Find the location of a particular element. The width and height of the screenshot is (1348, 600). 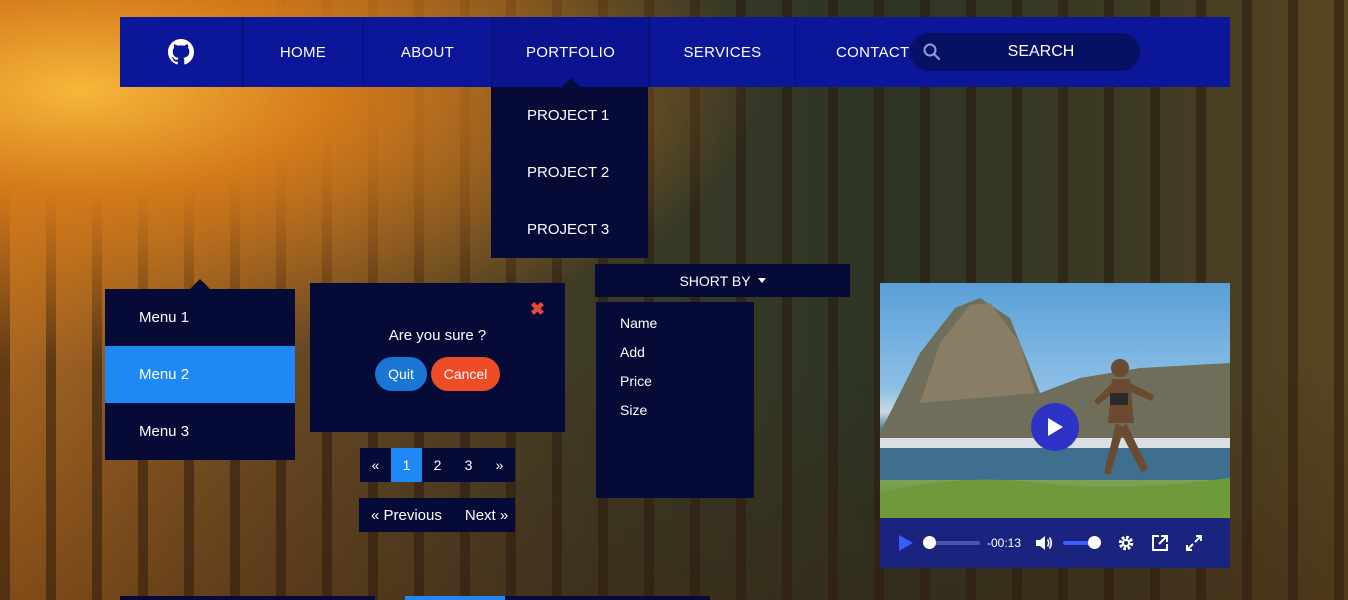

portfolio-dropdown: PROJECT 1 PROJECT 2 PROJECT 3 is located at coordinates (569, 172).